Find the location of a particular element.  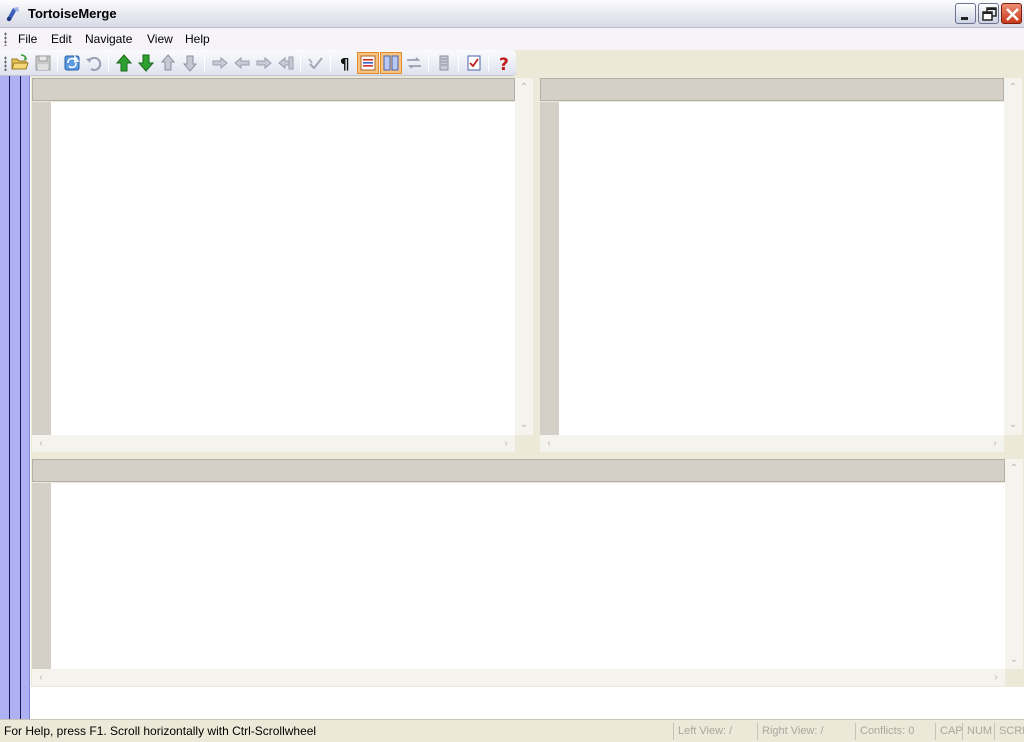

right-pane-horizontal-scrollbar: ‹ › is located at coordinates (772, 443).